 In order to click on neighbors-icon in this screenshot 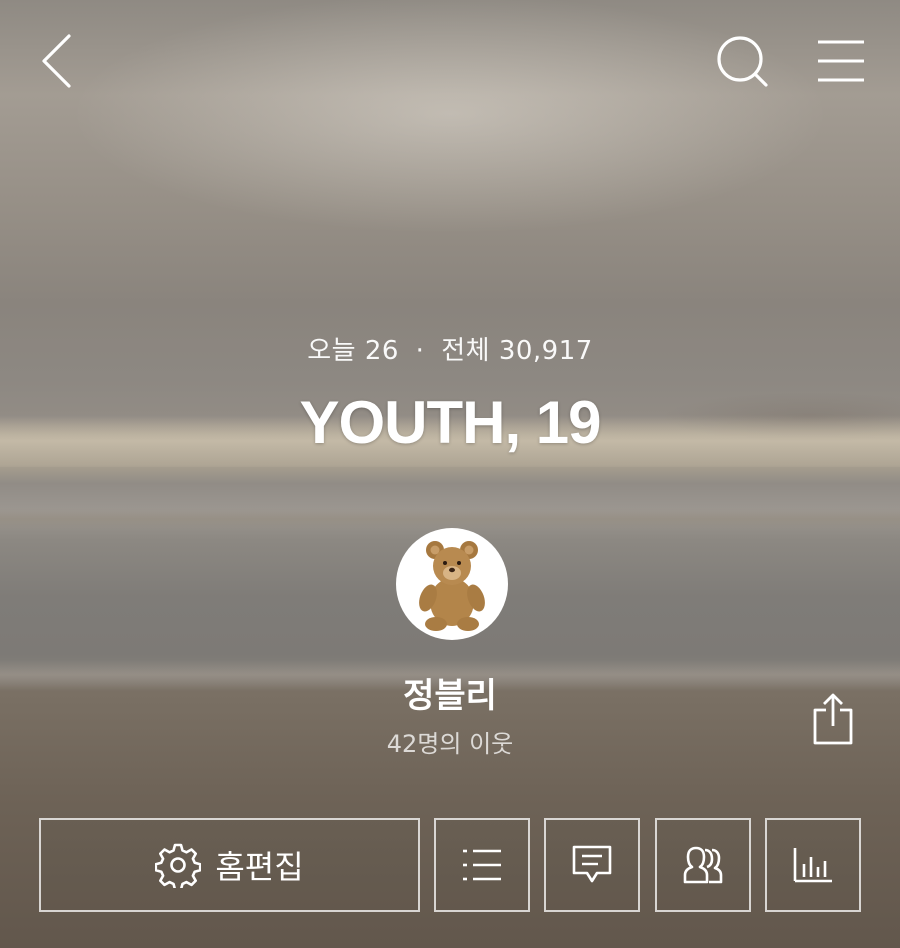, I will do `click(703, 865)`.